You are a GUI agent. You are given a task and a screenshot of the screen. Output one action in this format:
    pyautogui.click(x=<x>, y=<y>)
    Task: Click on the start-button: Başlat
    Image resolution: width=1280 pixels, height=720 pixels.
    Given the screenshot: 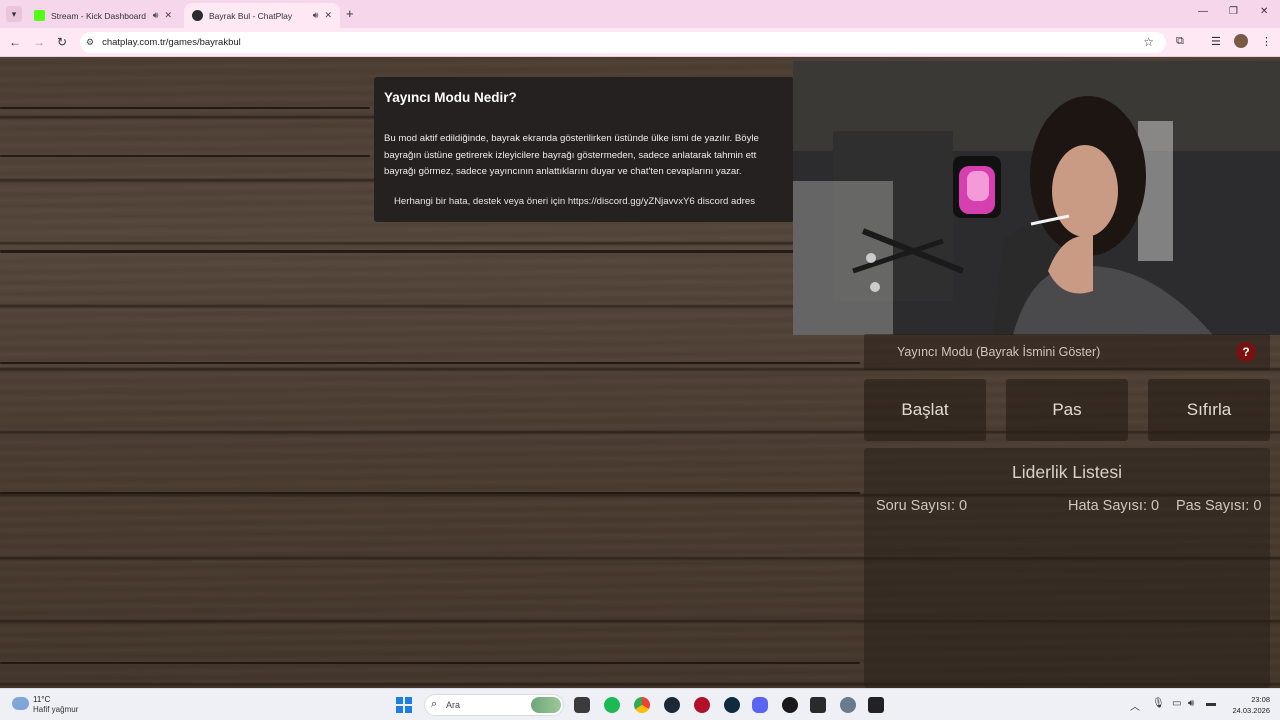 What is the action you would take?
    pyautogui.click(x=925, y=410)
    